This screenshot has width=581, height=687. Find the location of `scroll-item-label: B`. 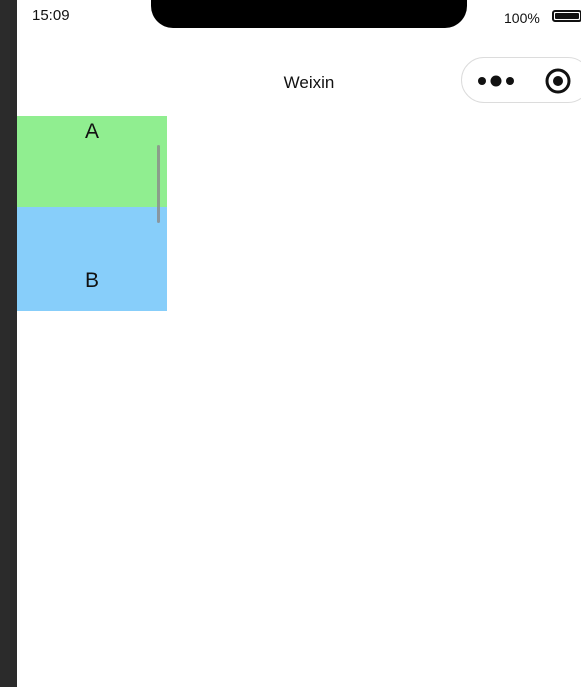

scroll-item-label: B is located at coordinates (91, 280).